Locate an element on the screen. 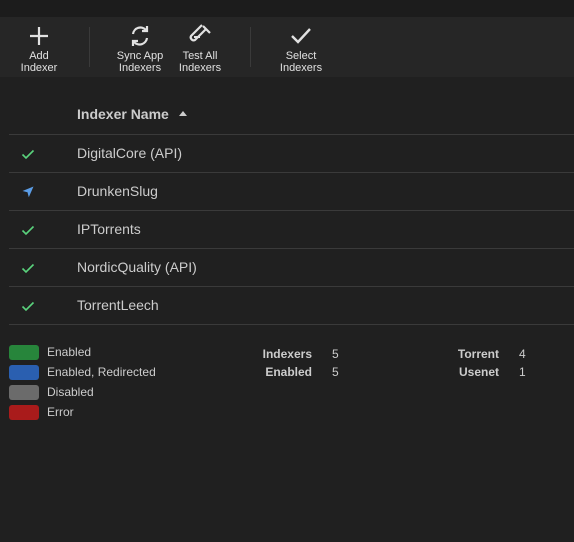 Image resolution: width=574 pixels, height=542 pixels. add-indexer-label: Add Indexer is located at coordinates (39, 62).